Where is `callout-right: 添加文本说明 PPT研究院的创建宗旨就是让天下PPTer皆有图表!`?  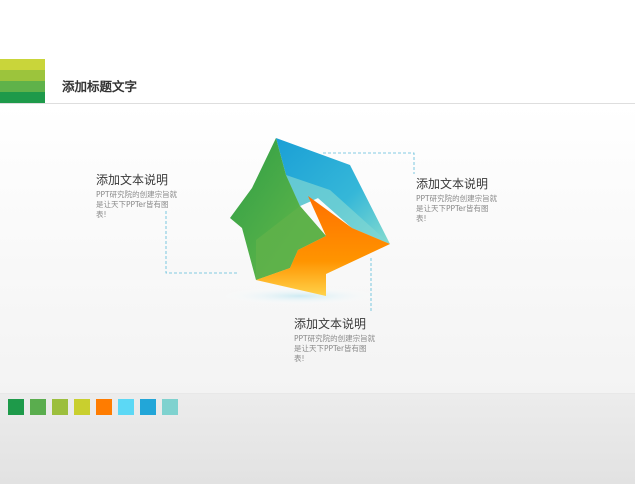
callout-right: 添加文本说明 PPT研究院的创建宗旨就是让天下PPTer皆有图表! is located at coordinates (457, 200).